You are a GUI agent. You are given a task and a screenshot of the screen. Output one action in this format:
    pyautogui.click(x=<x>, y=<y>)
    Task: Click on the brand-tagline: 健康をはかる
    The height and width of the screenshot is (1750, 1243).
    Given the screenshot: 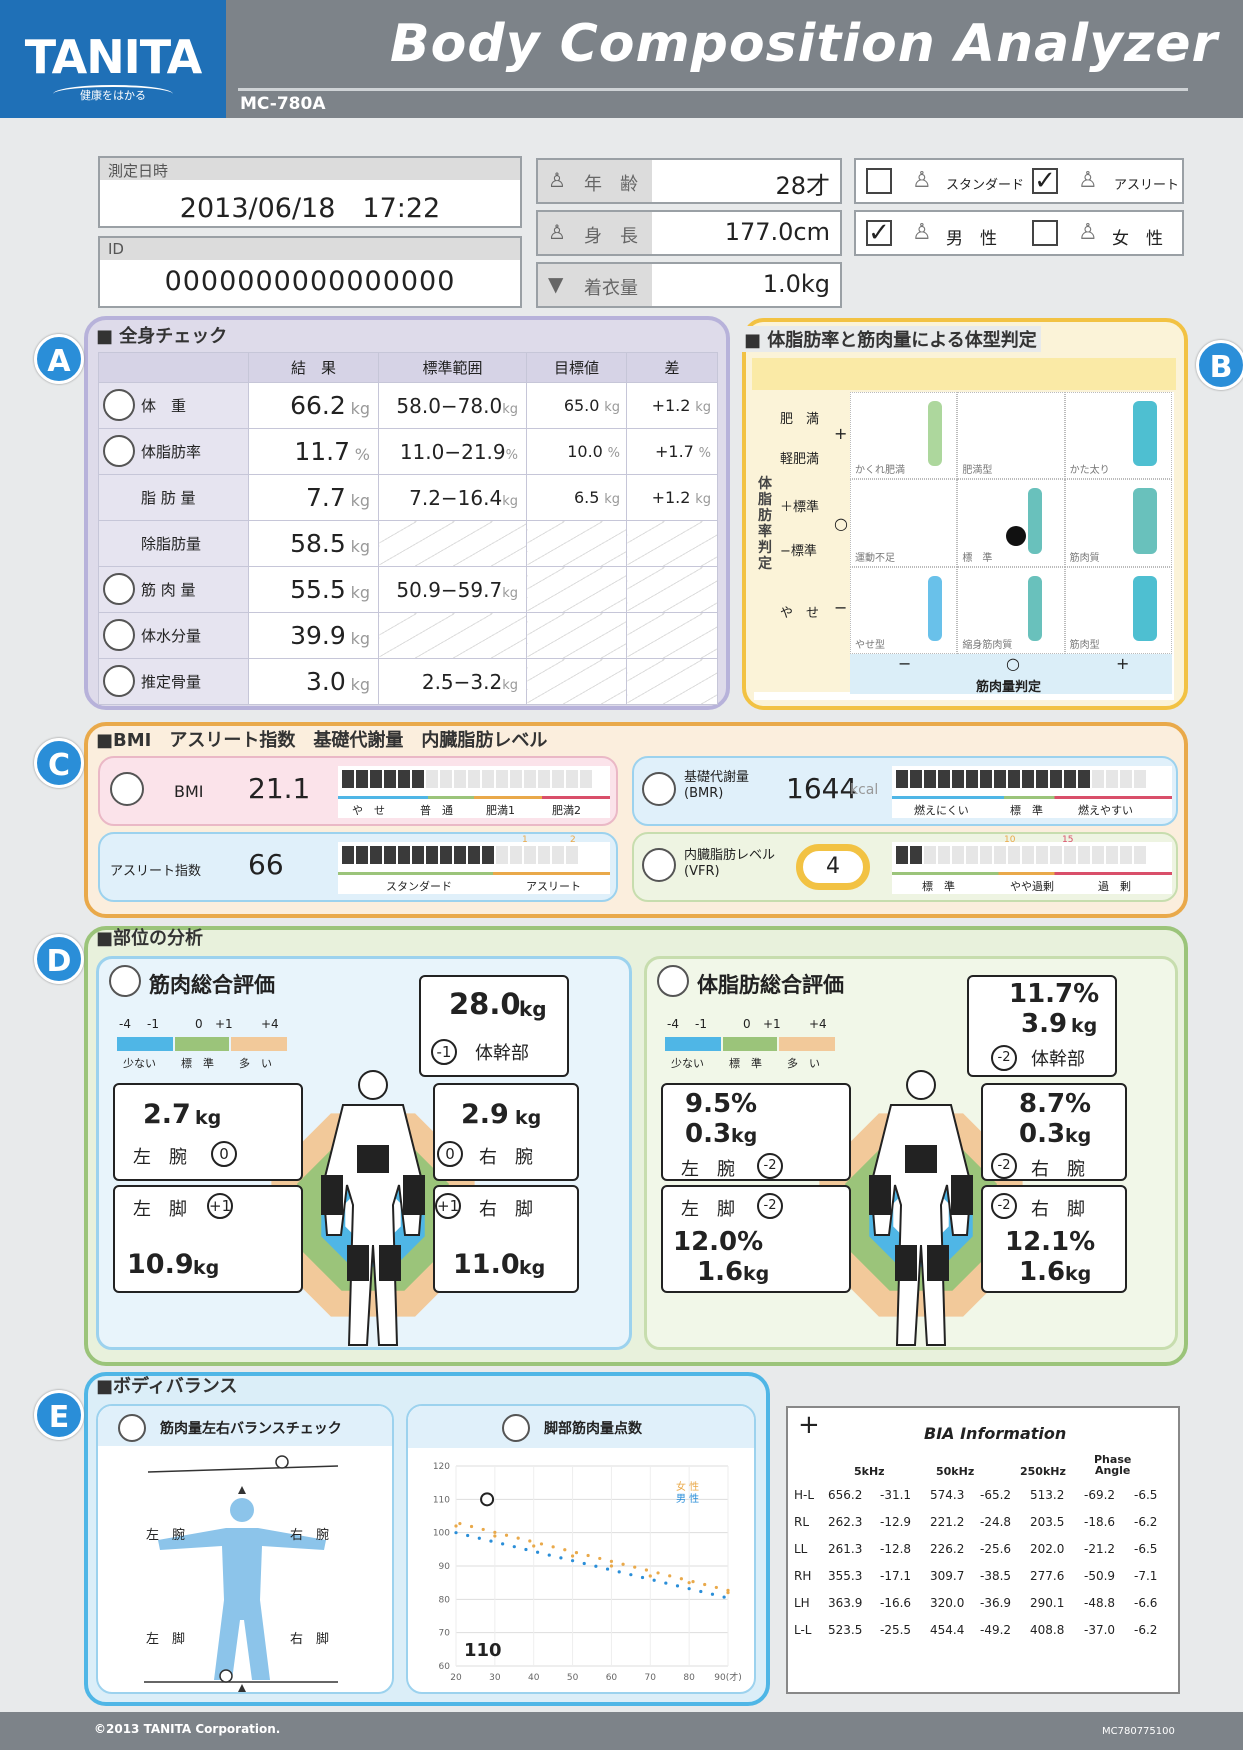 What is the action you would take?
    pyautogui.click(x=113, y=94)
    